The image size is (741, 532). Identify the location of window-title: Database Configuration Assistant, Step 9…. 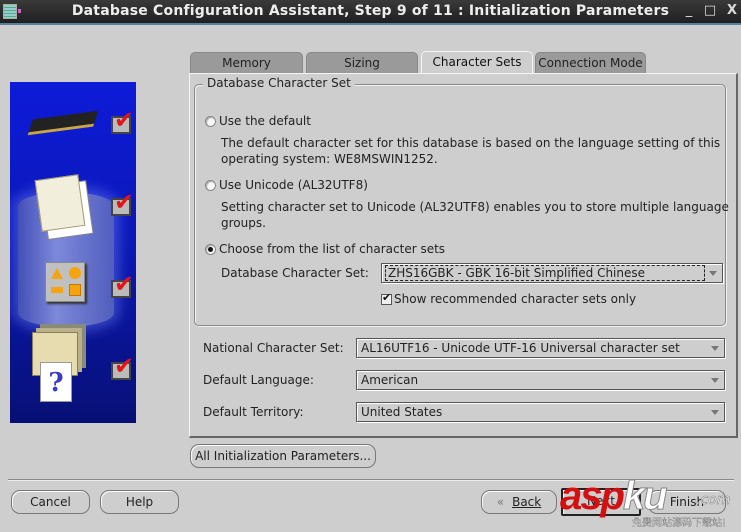
(370, 11).